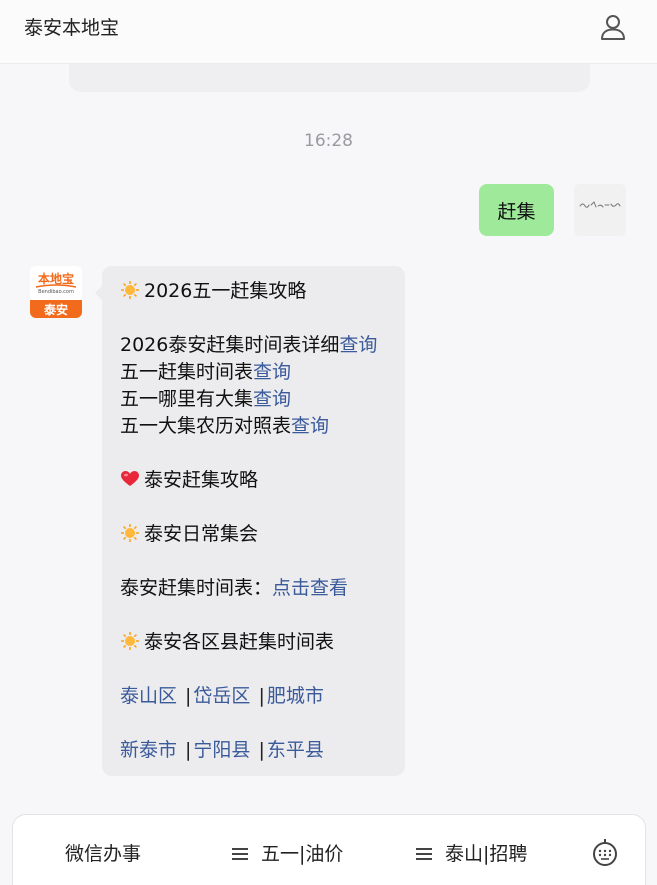 This screenshot has height=885, width=657. What do you see at coordinates (130, 483) in the screenshot?
I see `heart-icon` at bounding box center [130, 483].